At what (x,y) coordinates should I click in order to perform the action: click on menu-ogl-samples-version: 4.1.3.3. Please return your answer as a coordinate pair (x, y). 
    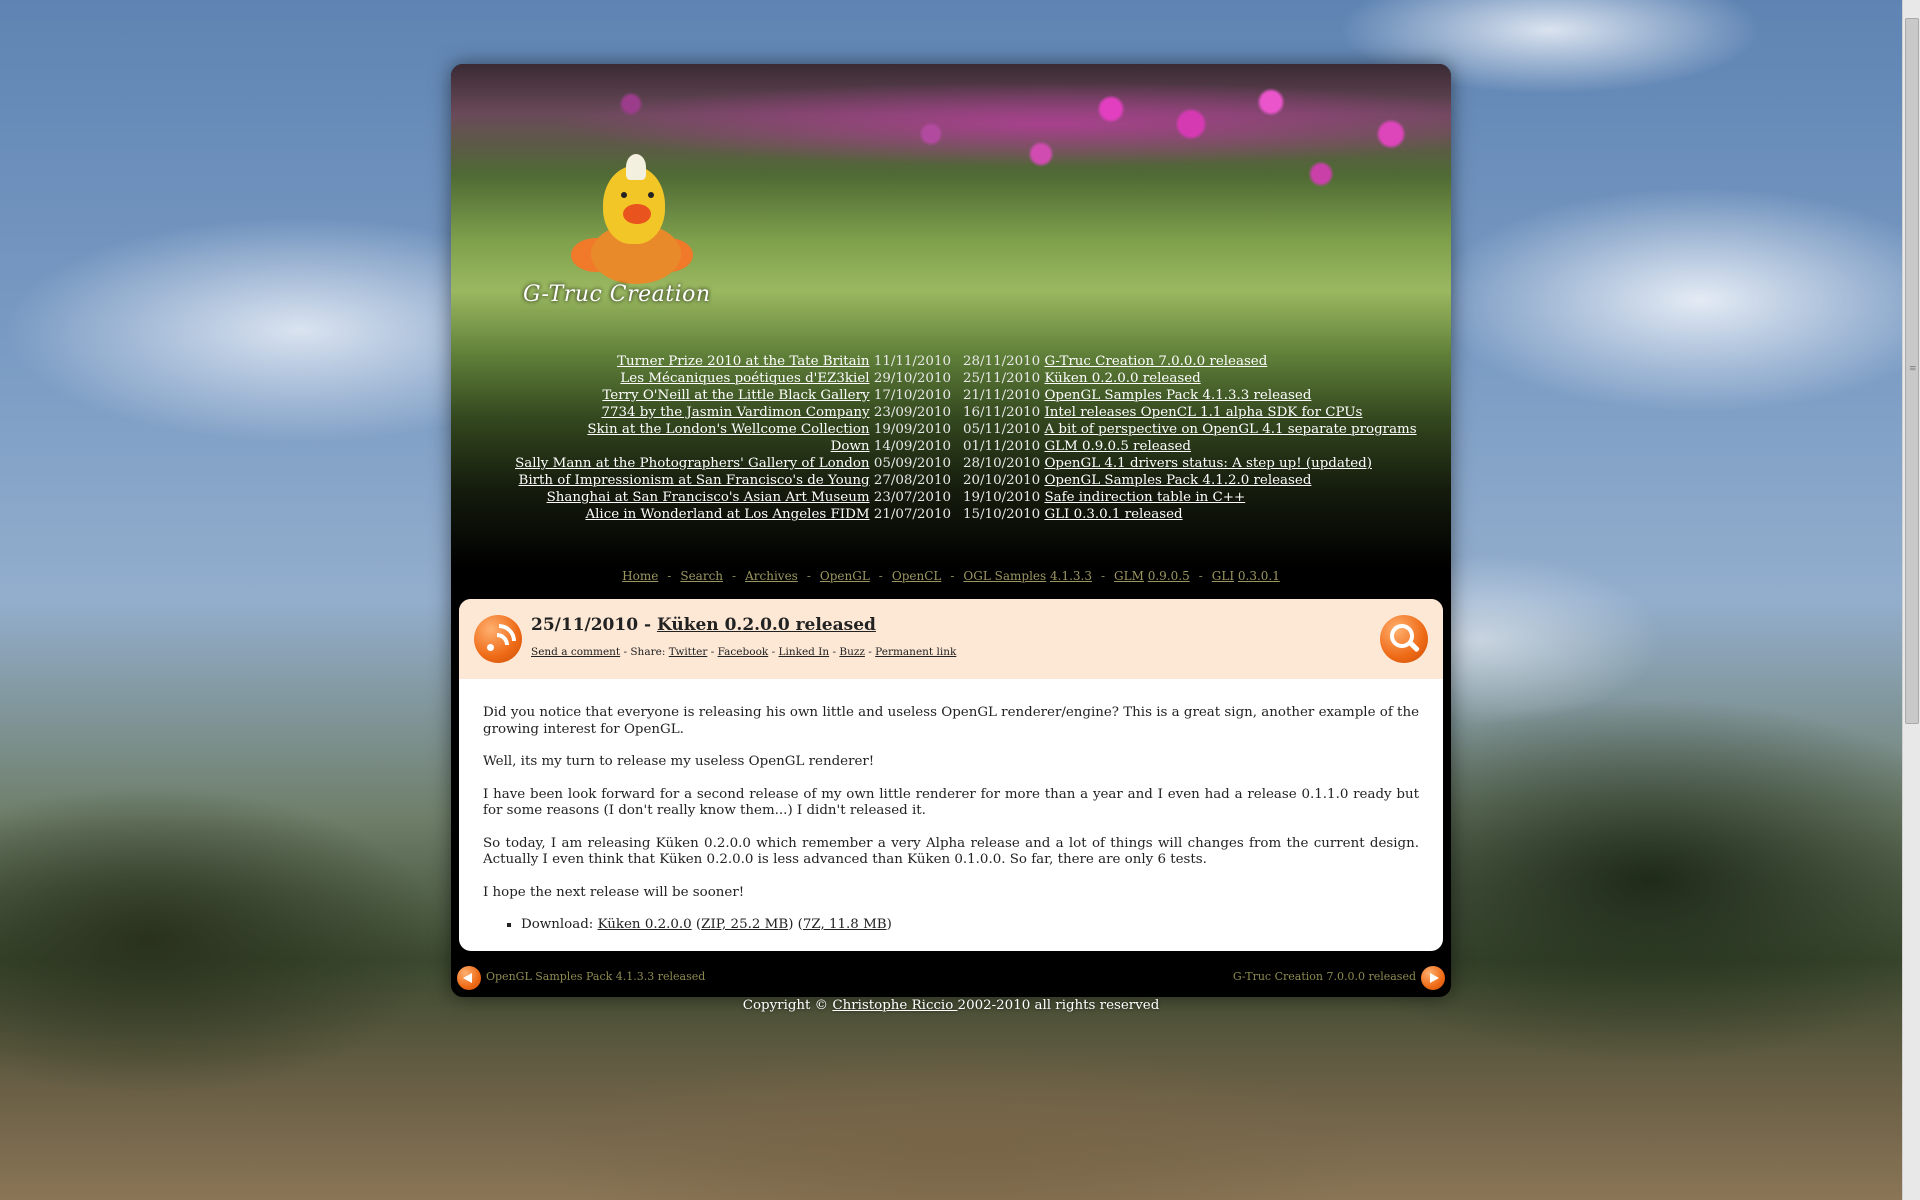
    Looking at the image, I should click on (1071, 576).